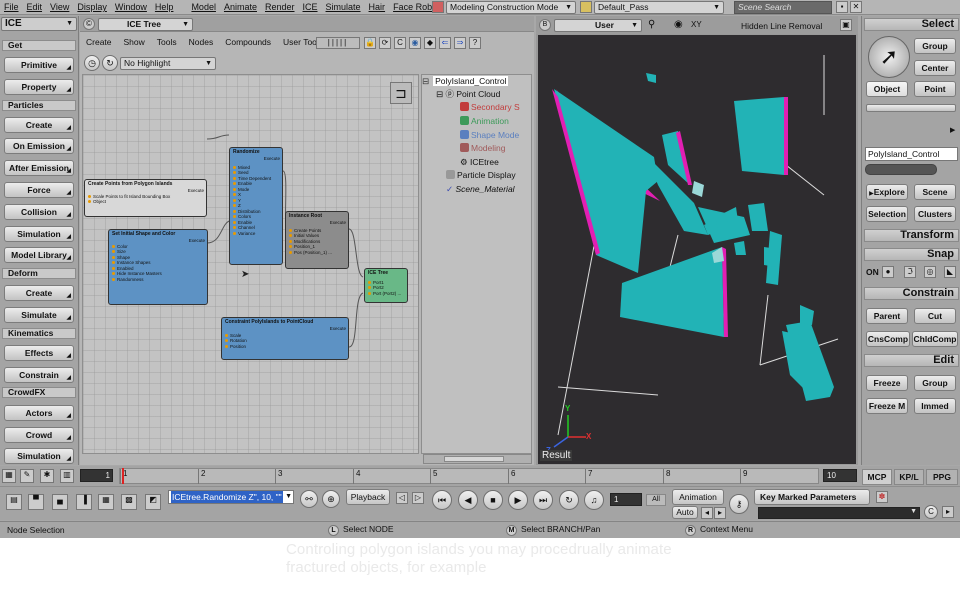 The width and height of the screenshot is (960, 600). What do you see at coordinates (935, 89) in the screenshot?
I see `point-select-button: Point` at bounding box center [935, 89].